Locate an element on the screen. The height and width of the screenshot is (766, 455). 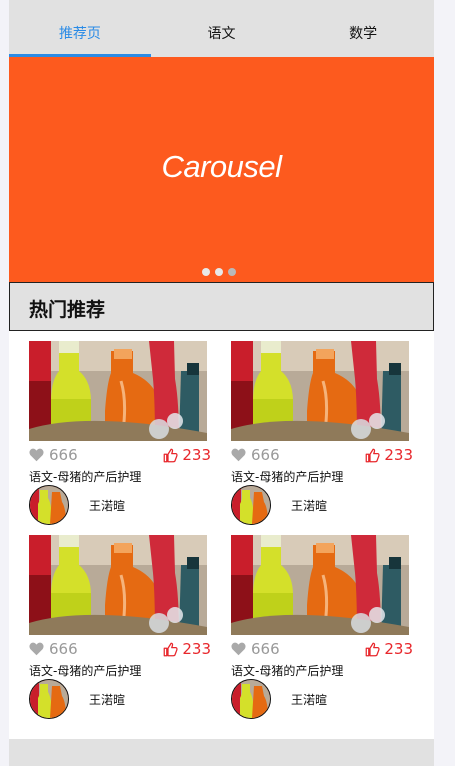
carousel-dots is located at coordinates (219, 272).